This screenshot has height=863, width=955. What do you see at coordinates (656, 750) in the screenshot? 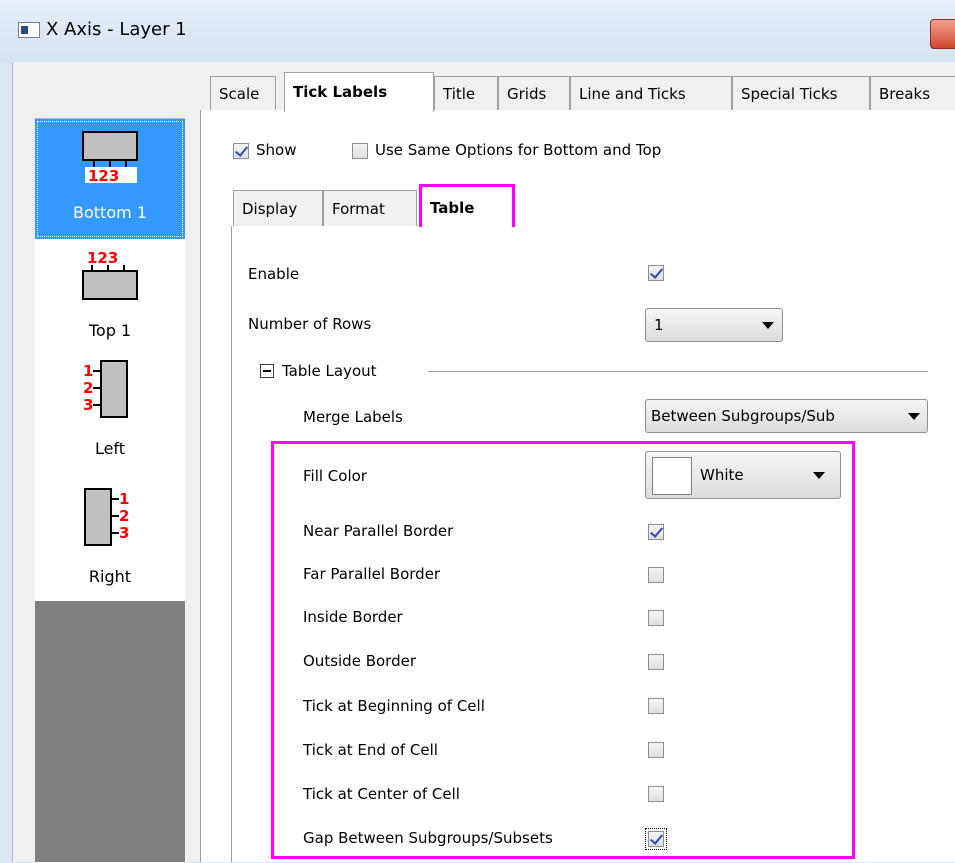
I see `tick-end-checkbox` at bounding box center [656, 750].